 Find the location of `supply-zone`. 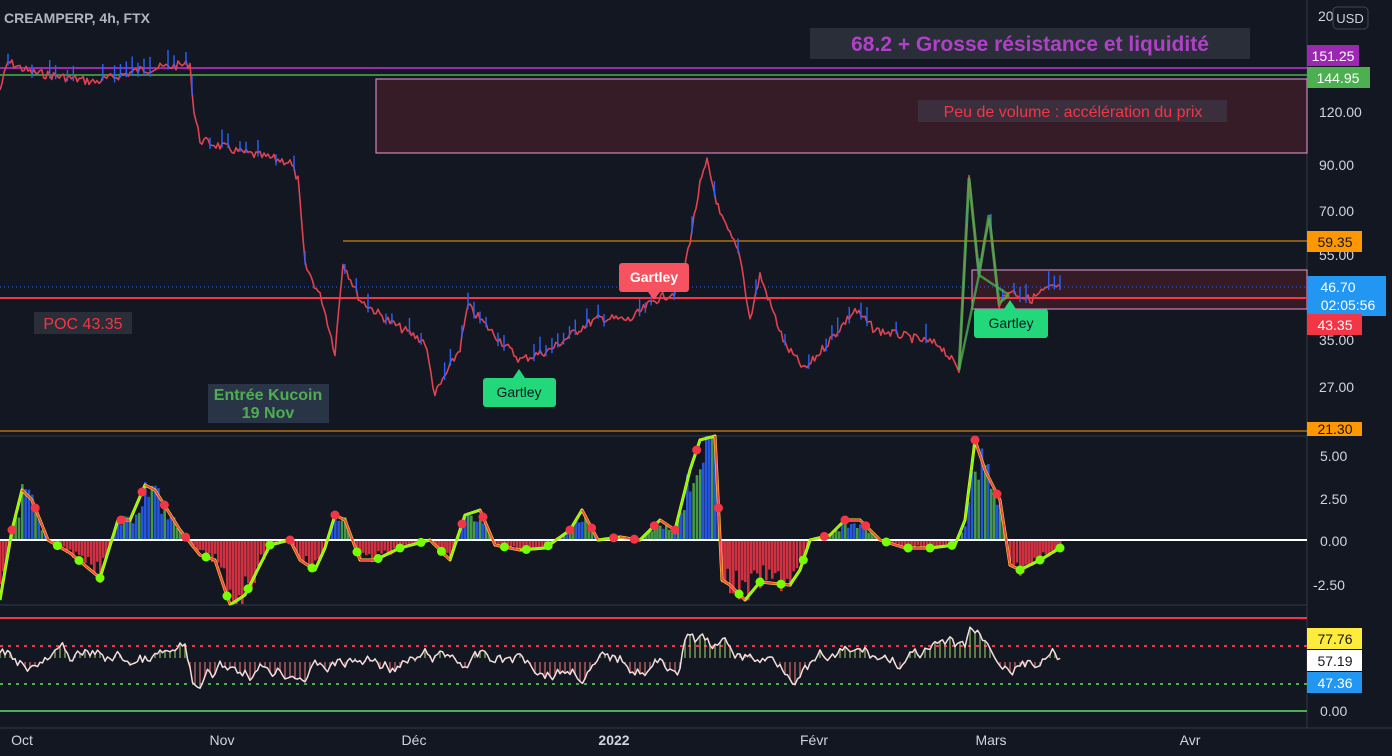

supply-zone is located at coordinates (1139, 289).